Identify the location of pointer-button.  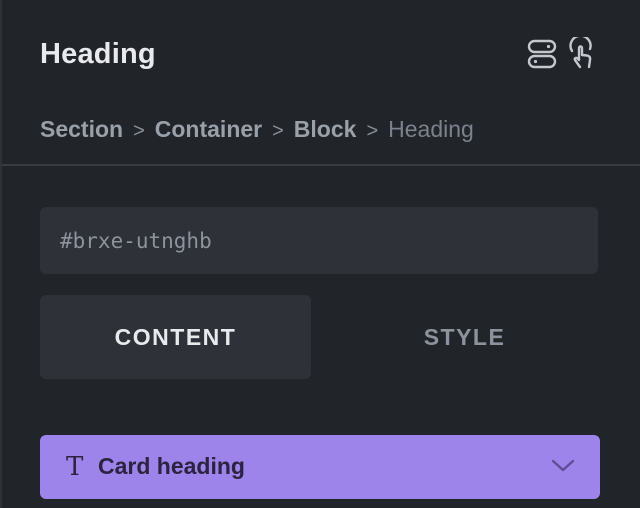
(582, 55).